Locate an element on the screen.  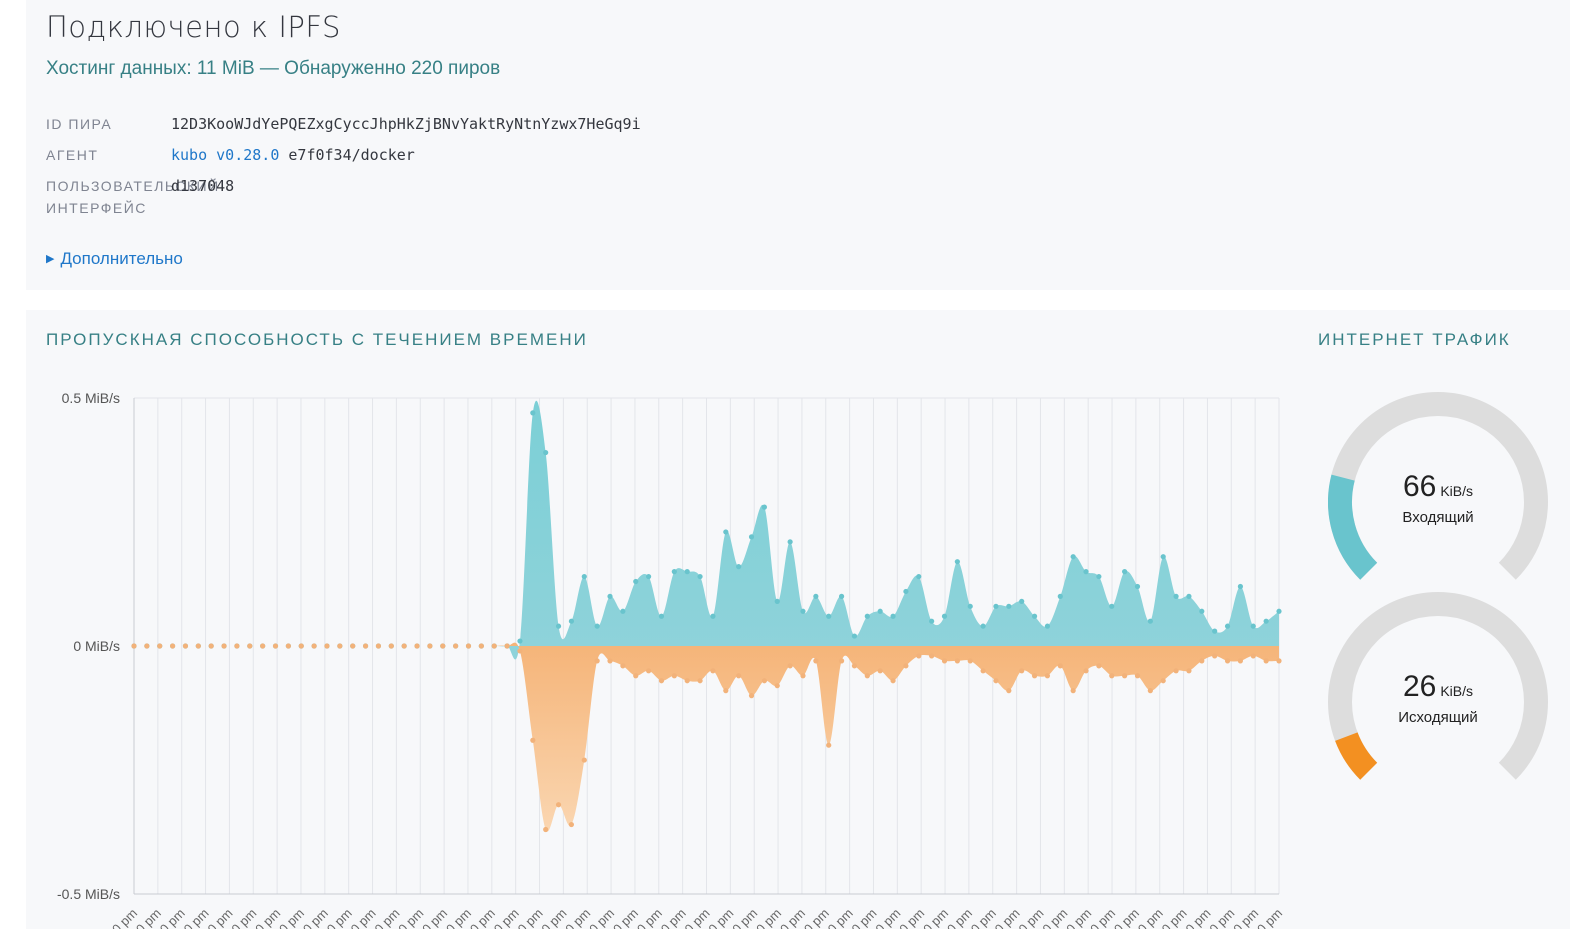
outgoing-rate-value: 26 is located at coordinates (1419, 686).